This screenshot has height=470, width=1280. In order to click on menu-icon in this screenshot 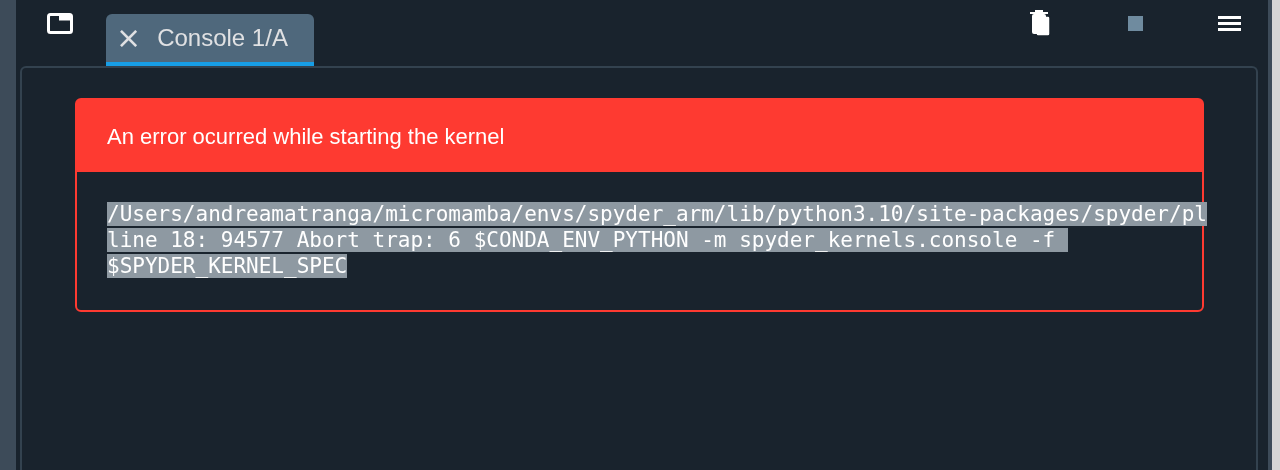, I will do `click(1229, 24)`.